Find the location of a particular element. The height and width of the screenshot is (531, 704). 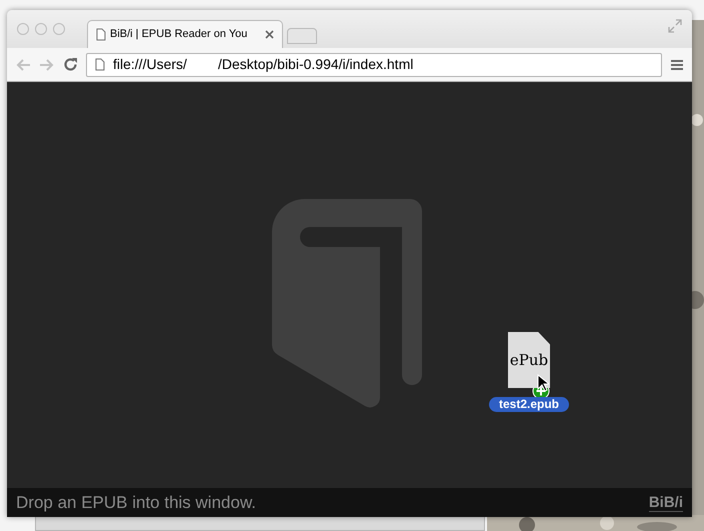

url-text: file:///Users/ /Desktop/bibi-0.994/i/index.html is located at coordinates (263, 64).